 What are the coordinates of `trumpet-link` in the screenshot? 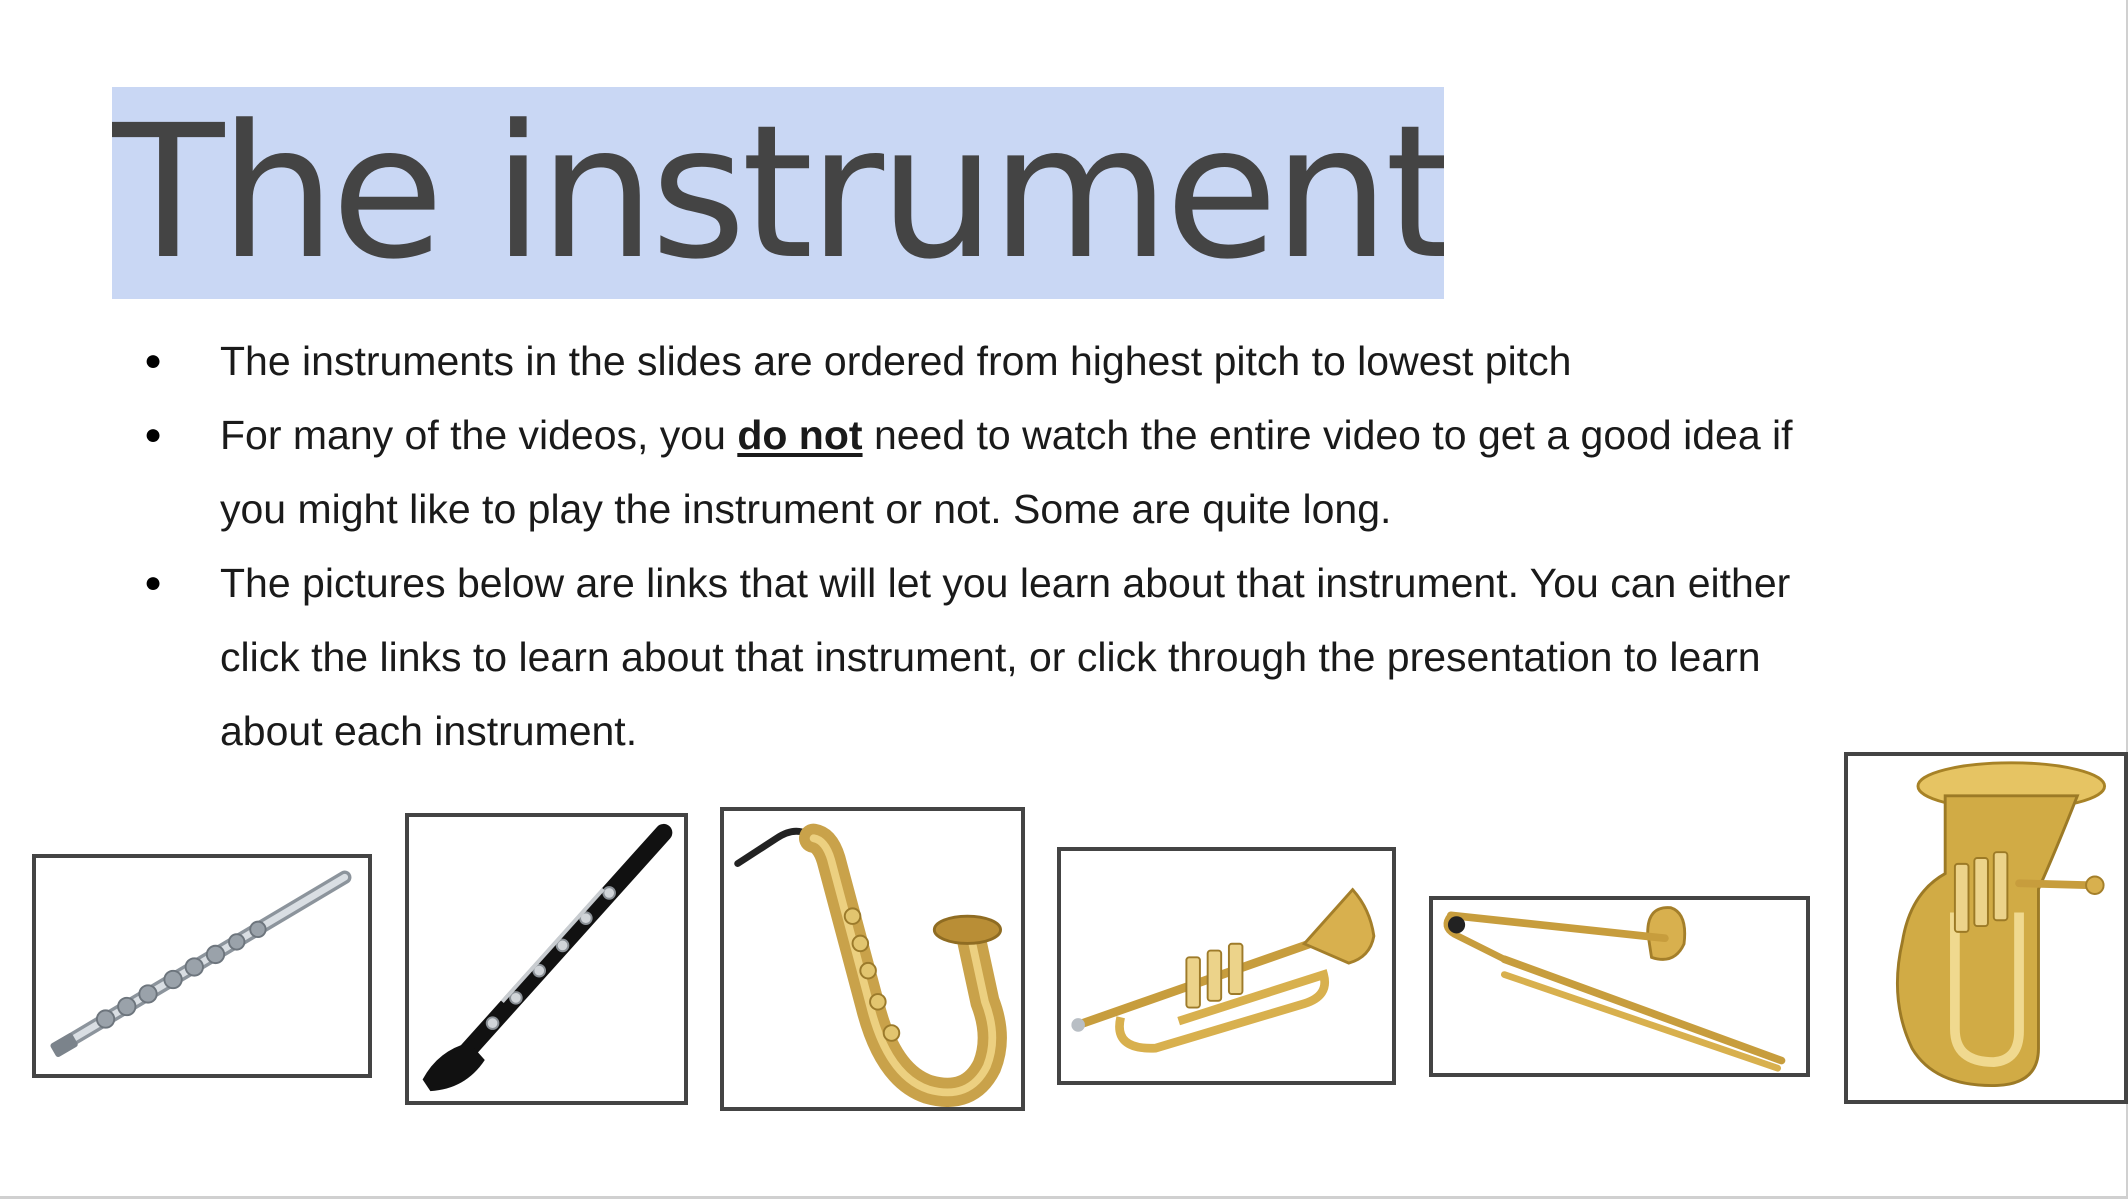 It's located at (1226, 966).